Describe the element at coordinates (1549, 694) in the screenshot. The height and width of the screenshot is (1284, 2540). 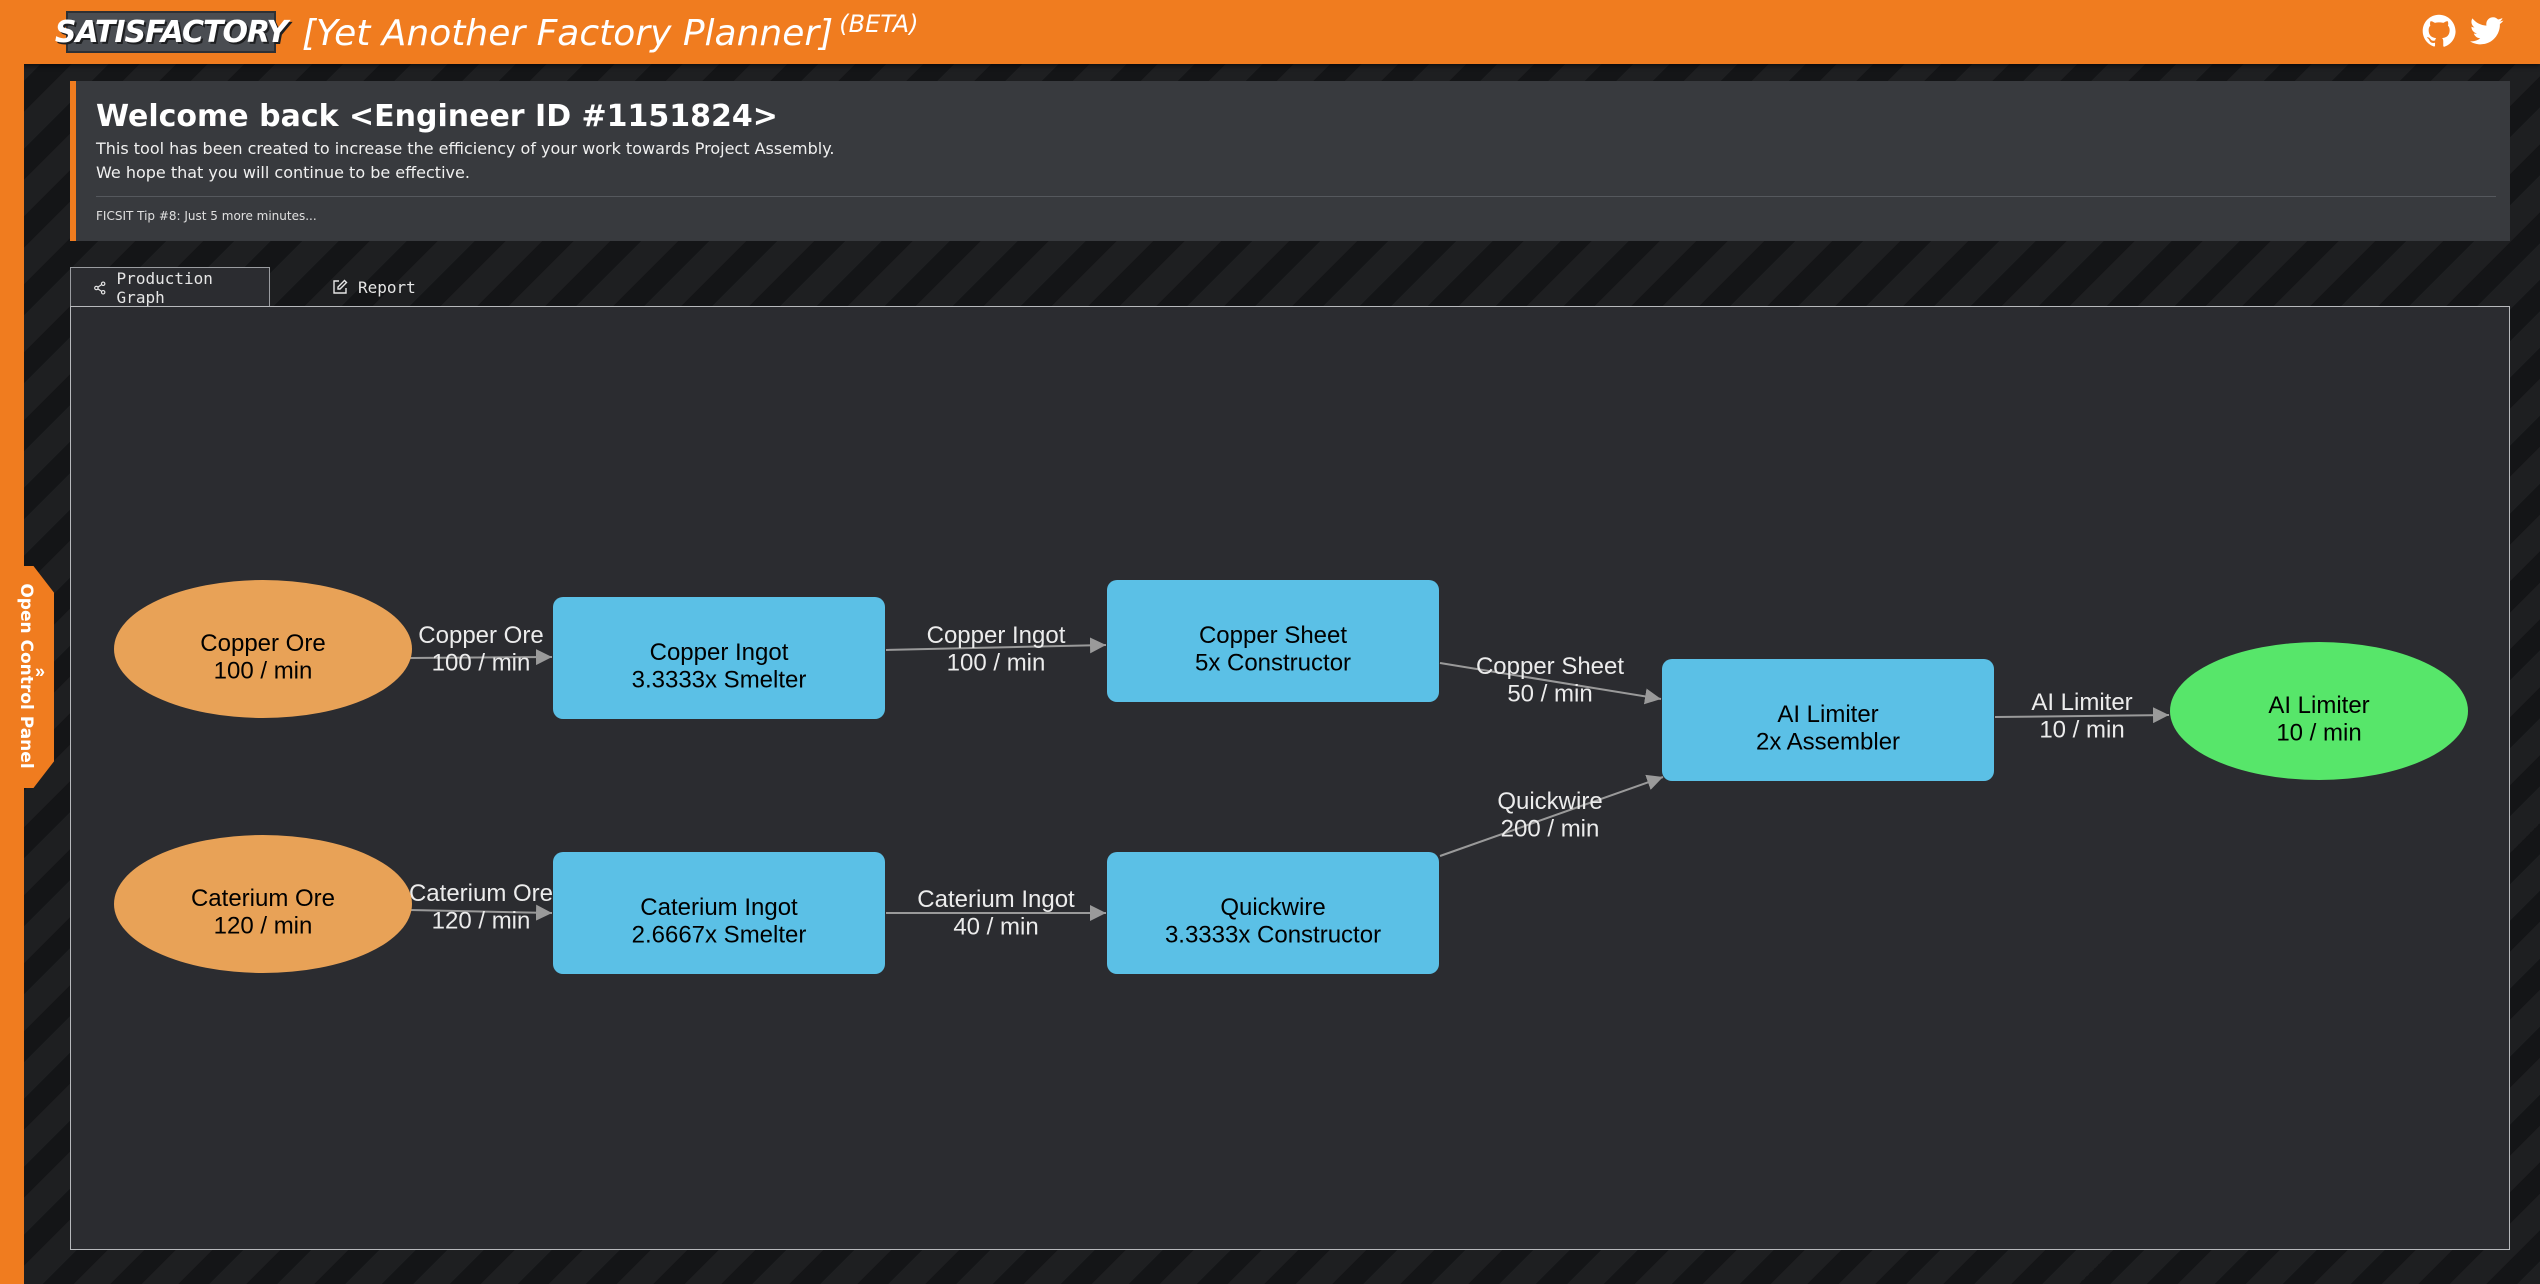
I see `edge-label-line-2: 50 / min` at that location.